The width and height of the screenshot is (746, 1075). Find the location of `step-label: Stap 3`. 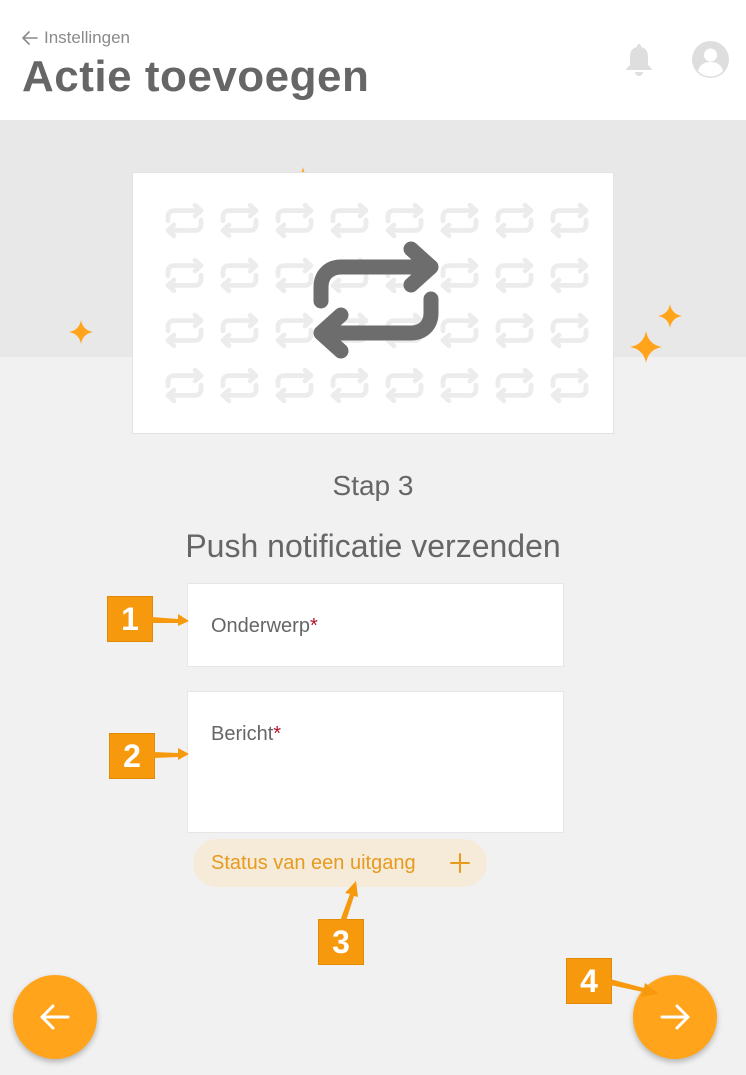

step-label: Stap 3 is located at coordinates (373, 485).